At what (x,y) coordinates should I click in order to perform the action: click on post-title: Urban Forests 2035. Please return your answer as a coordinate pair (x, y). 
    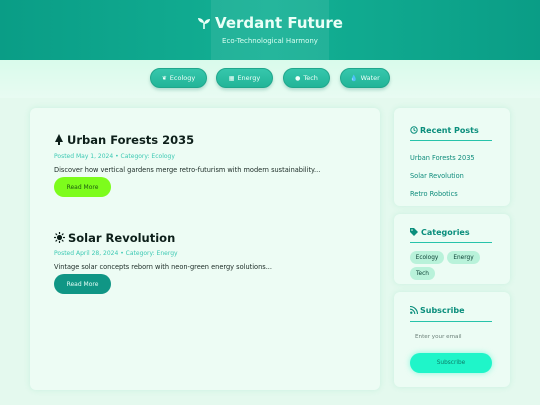
    Looking at the image, I should click on (124, 140).